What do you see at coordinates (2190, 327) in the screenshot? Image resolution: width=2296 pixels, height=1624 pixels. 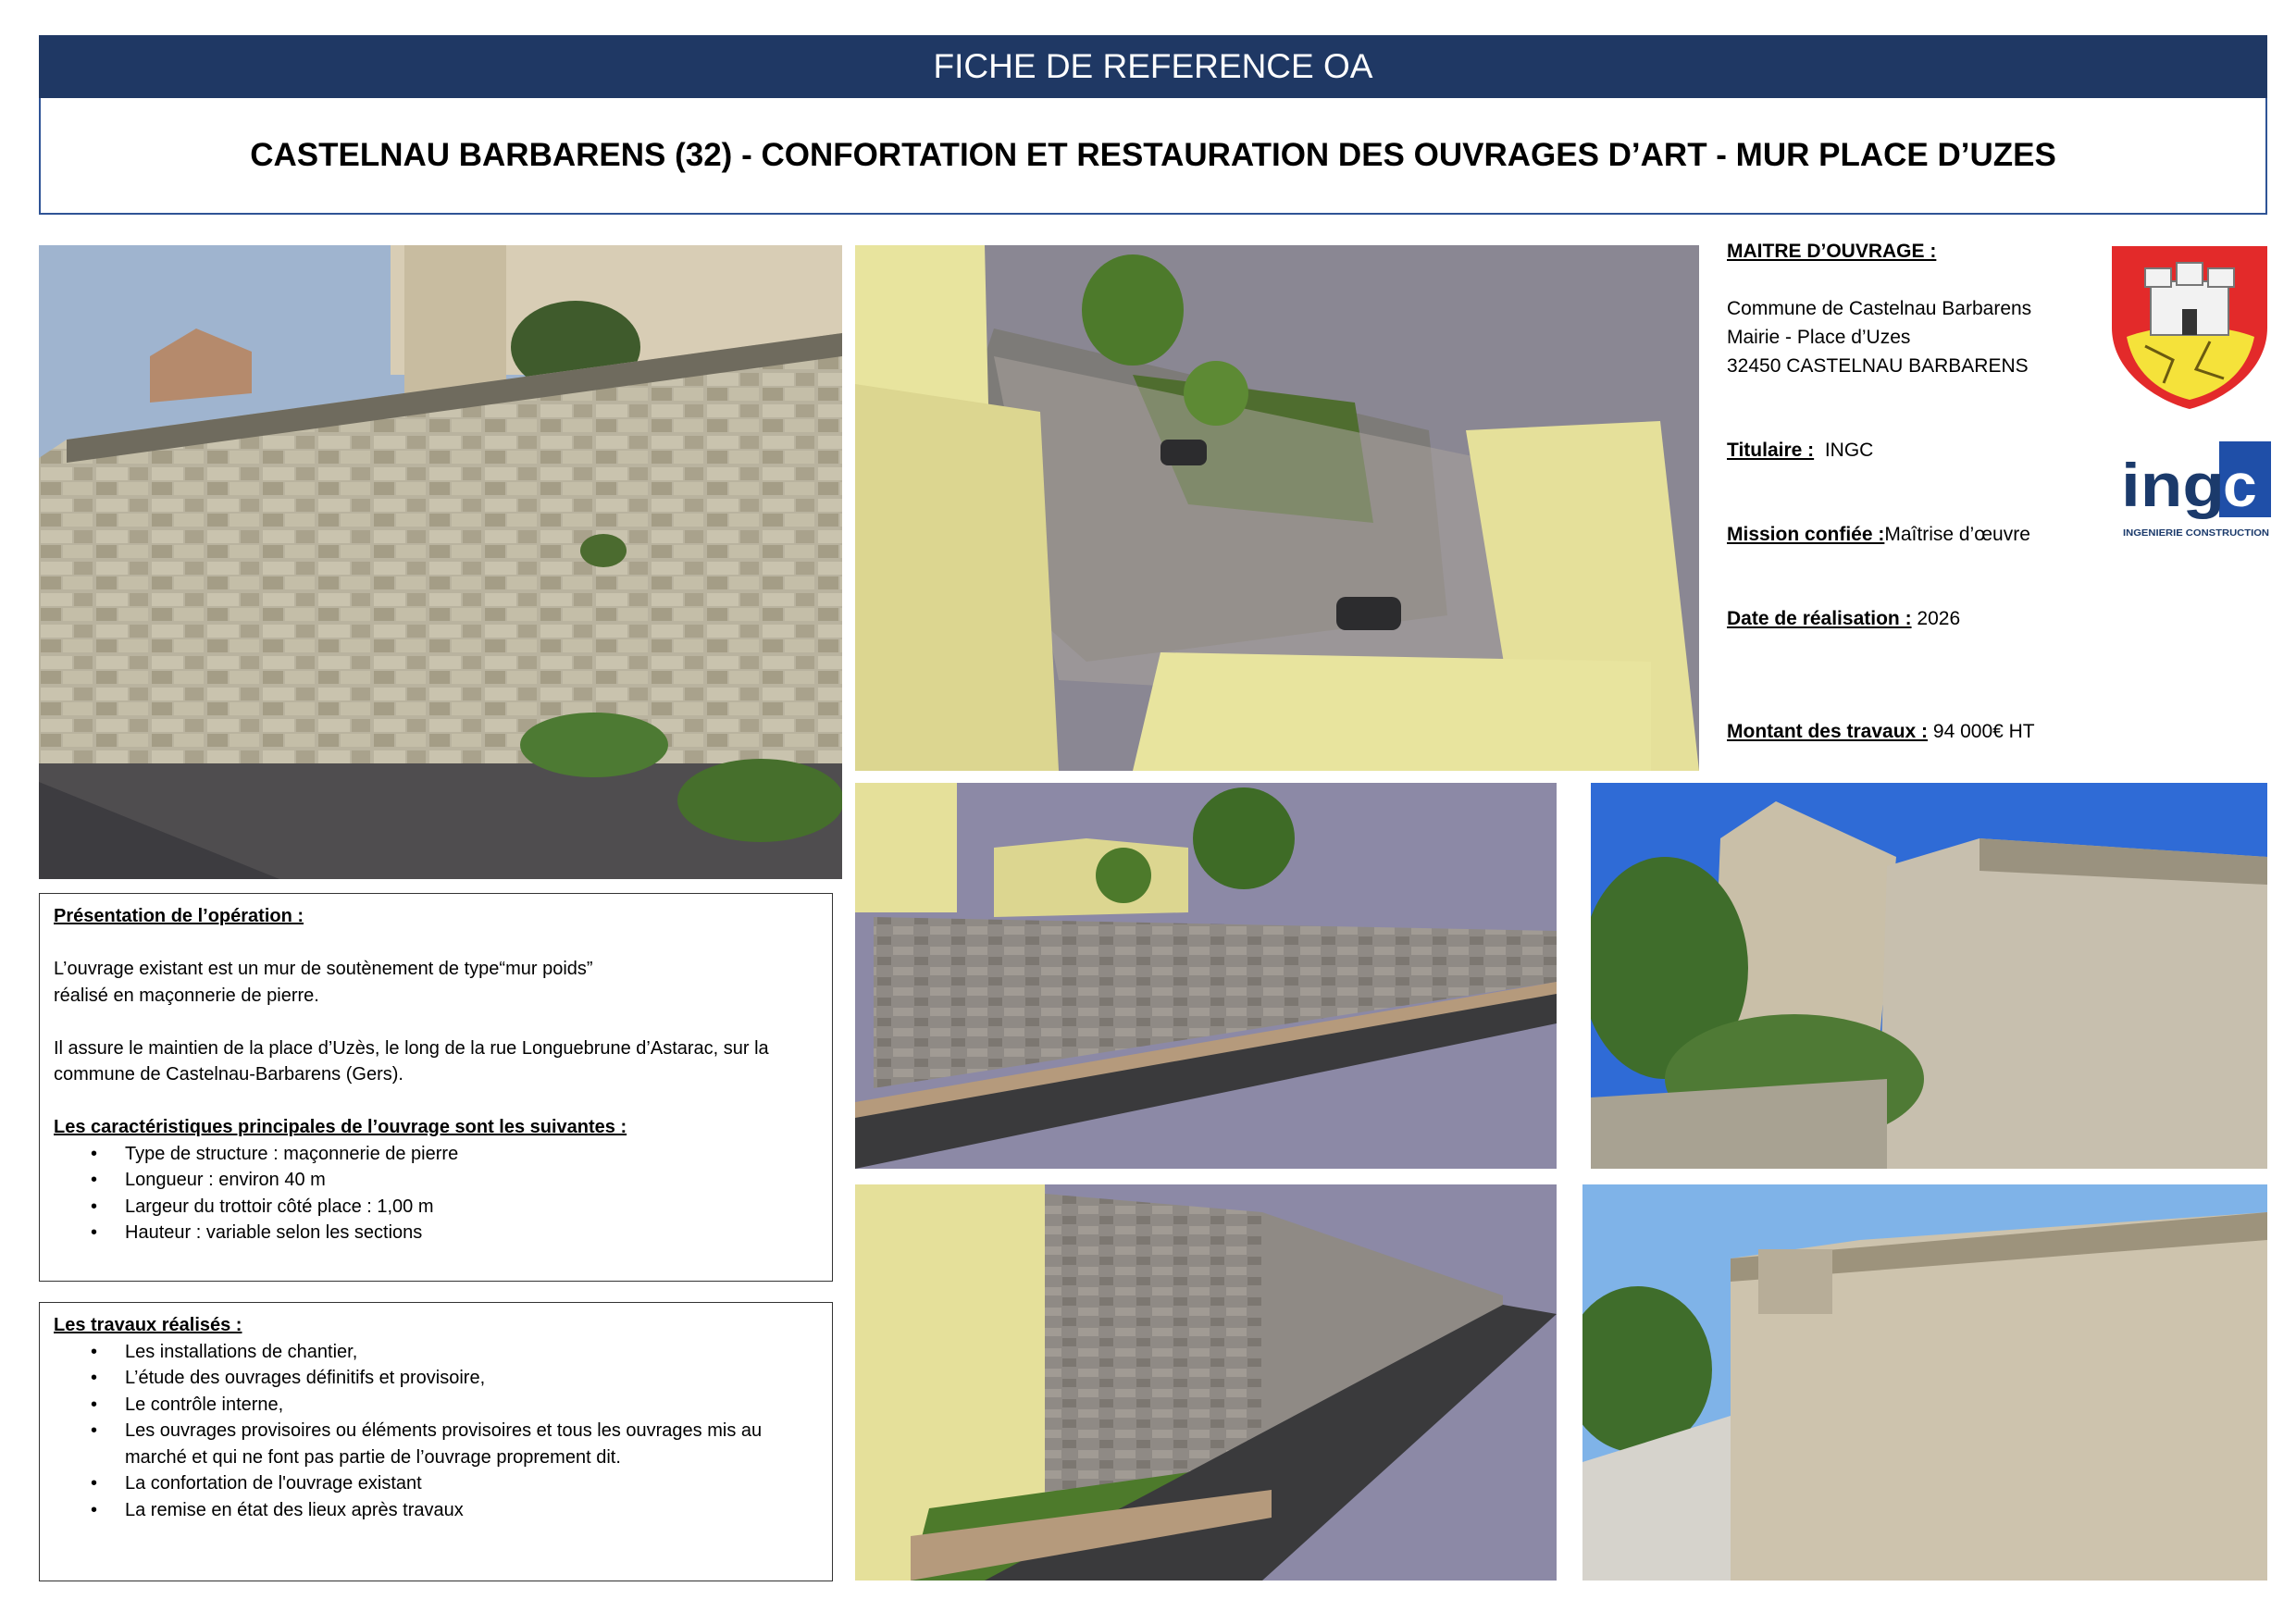 I see `coat-of-arms-icon` at bounding box center [2190, 327].